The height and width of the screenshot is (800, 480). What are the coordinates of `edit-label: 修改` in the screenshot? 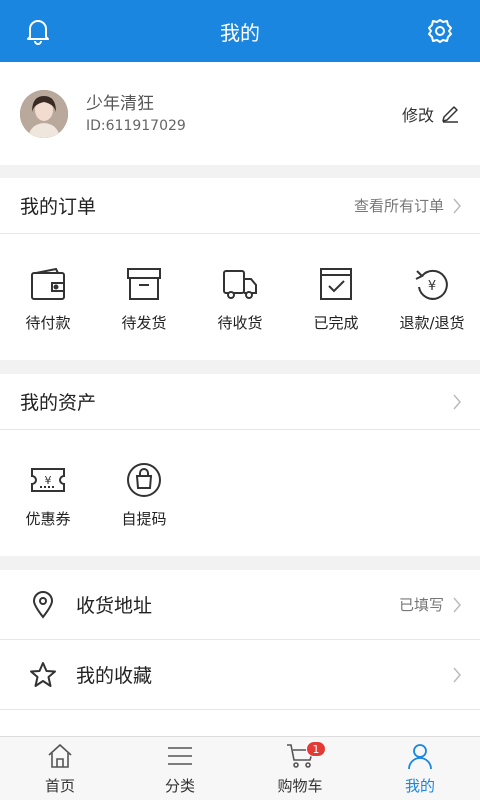 It's located at (417, 115).